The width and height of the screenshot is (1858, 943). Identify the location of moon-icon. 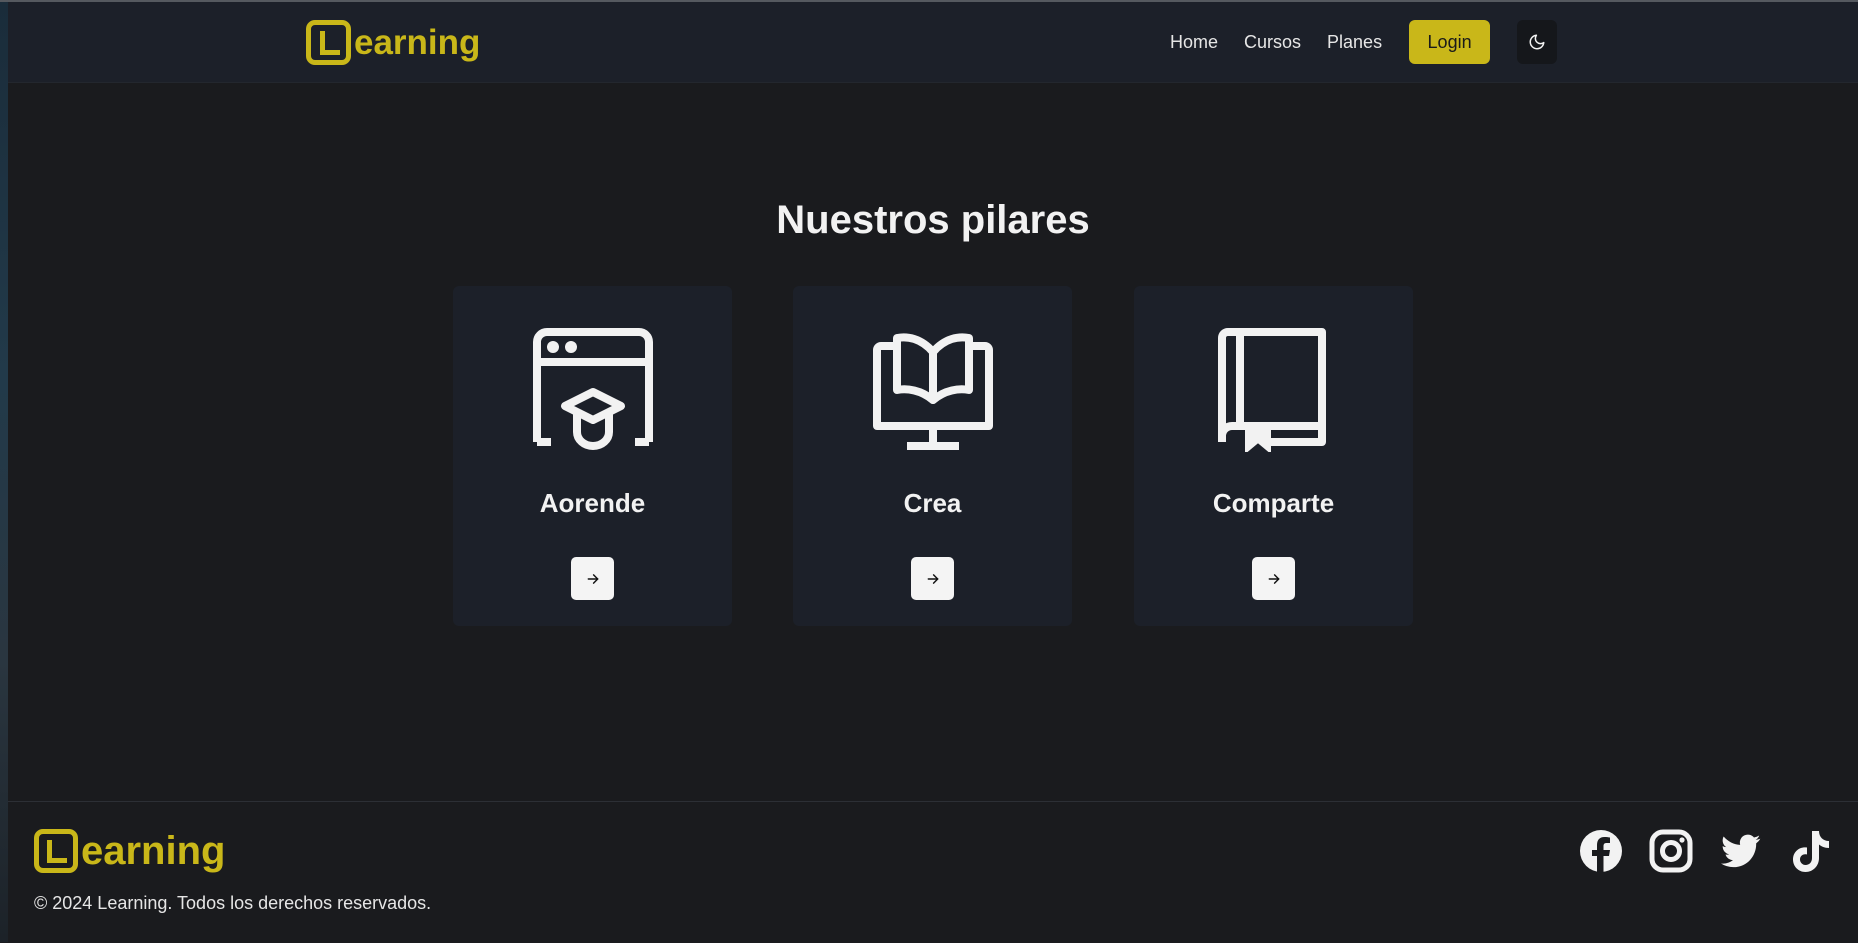
(1537, 42).